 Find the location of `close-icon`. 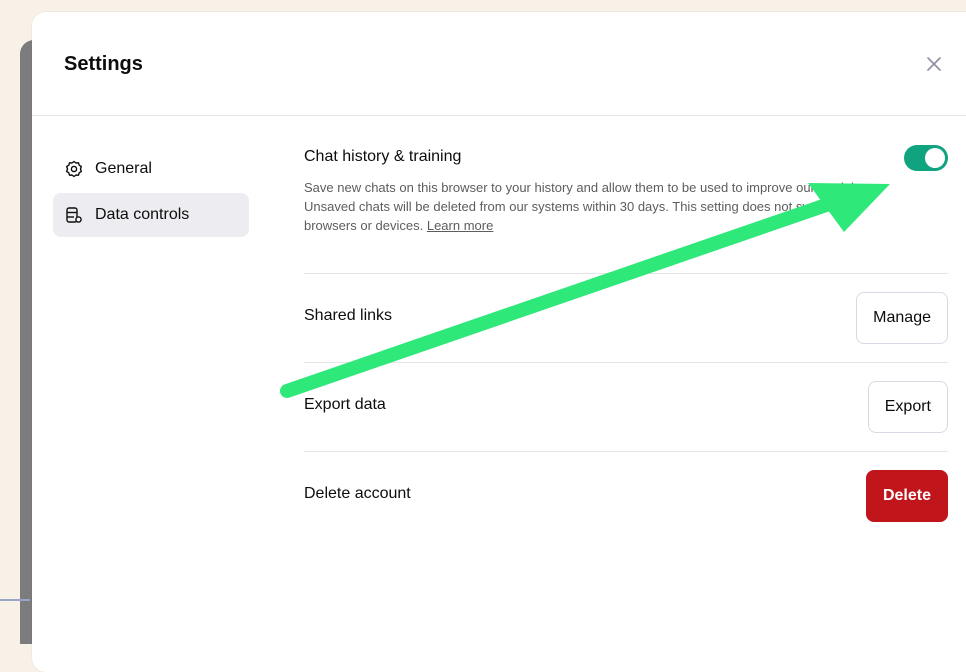

close-icon is located at coordinates (934, 64).